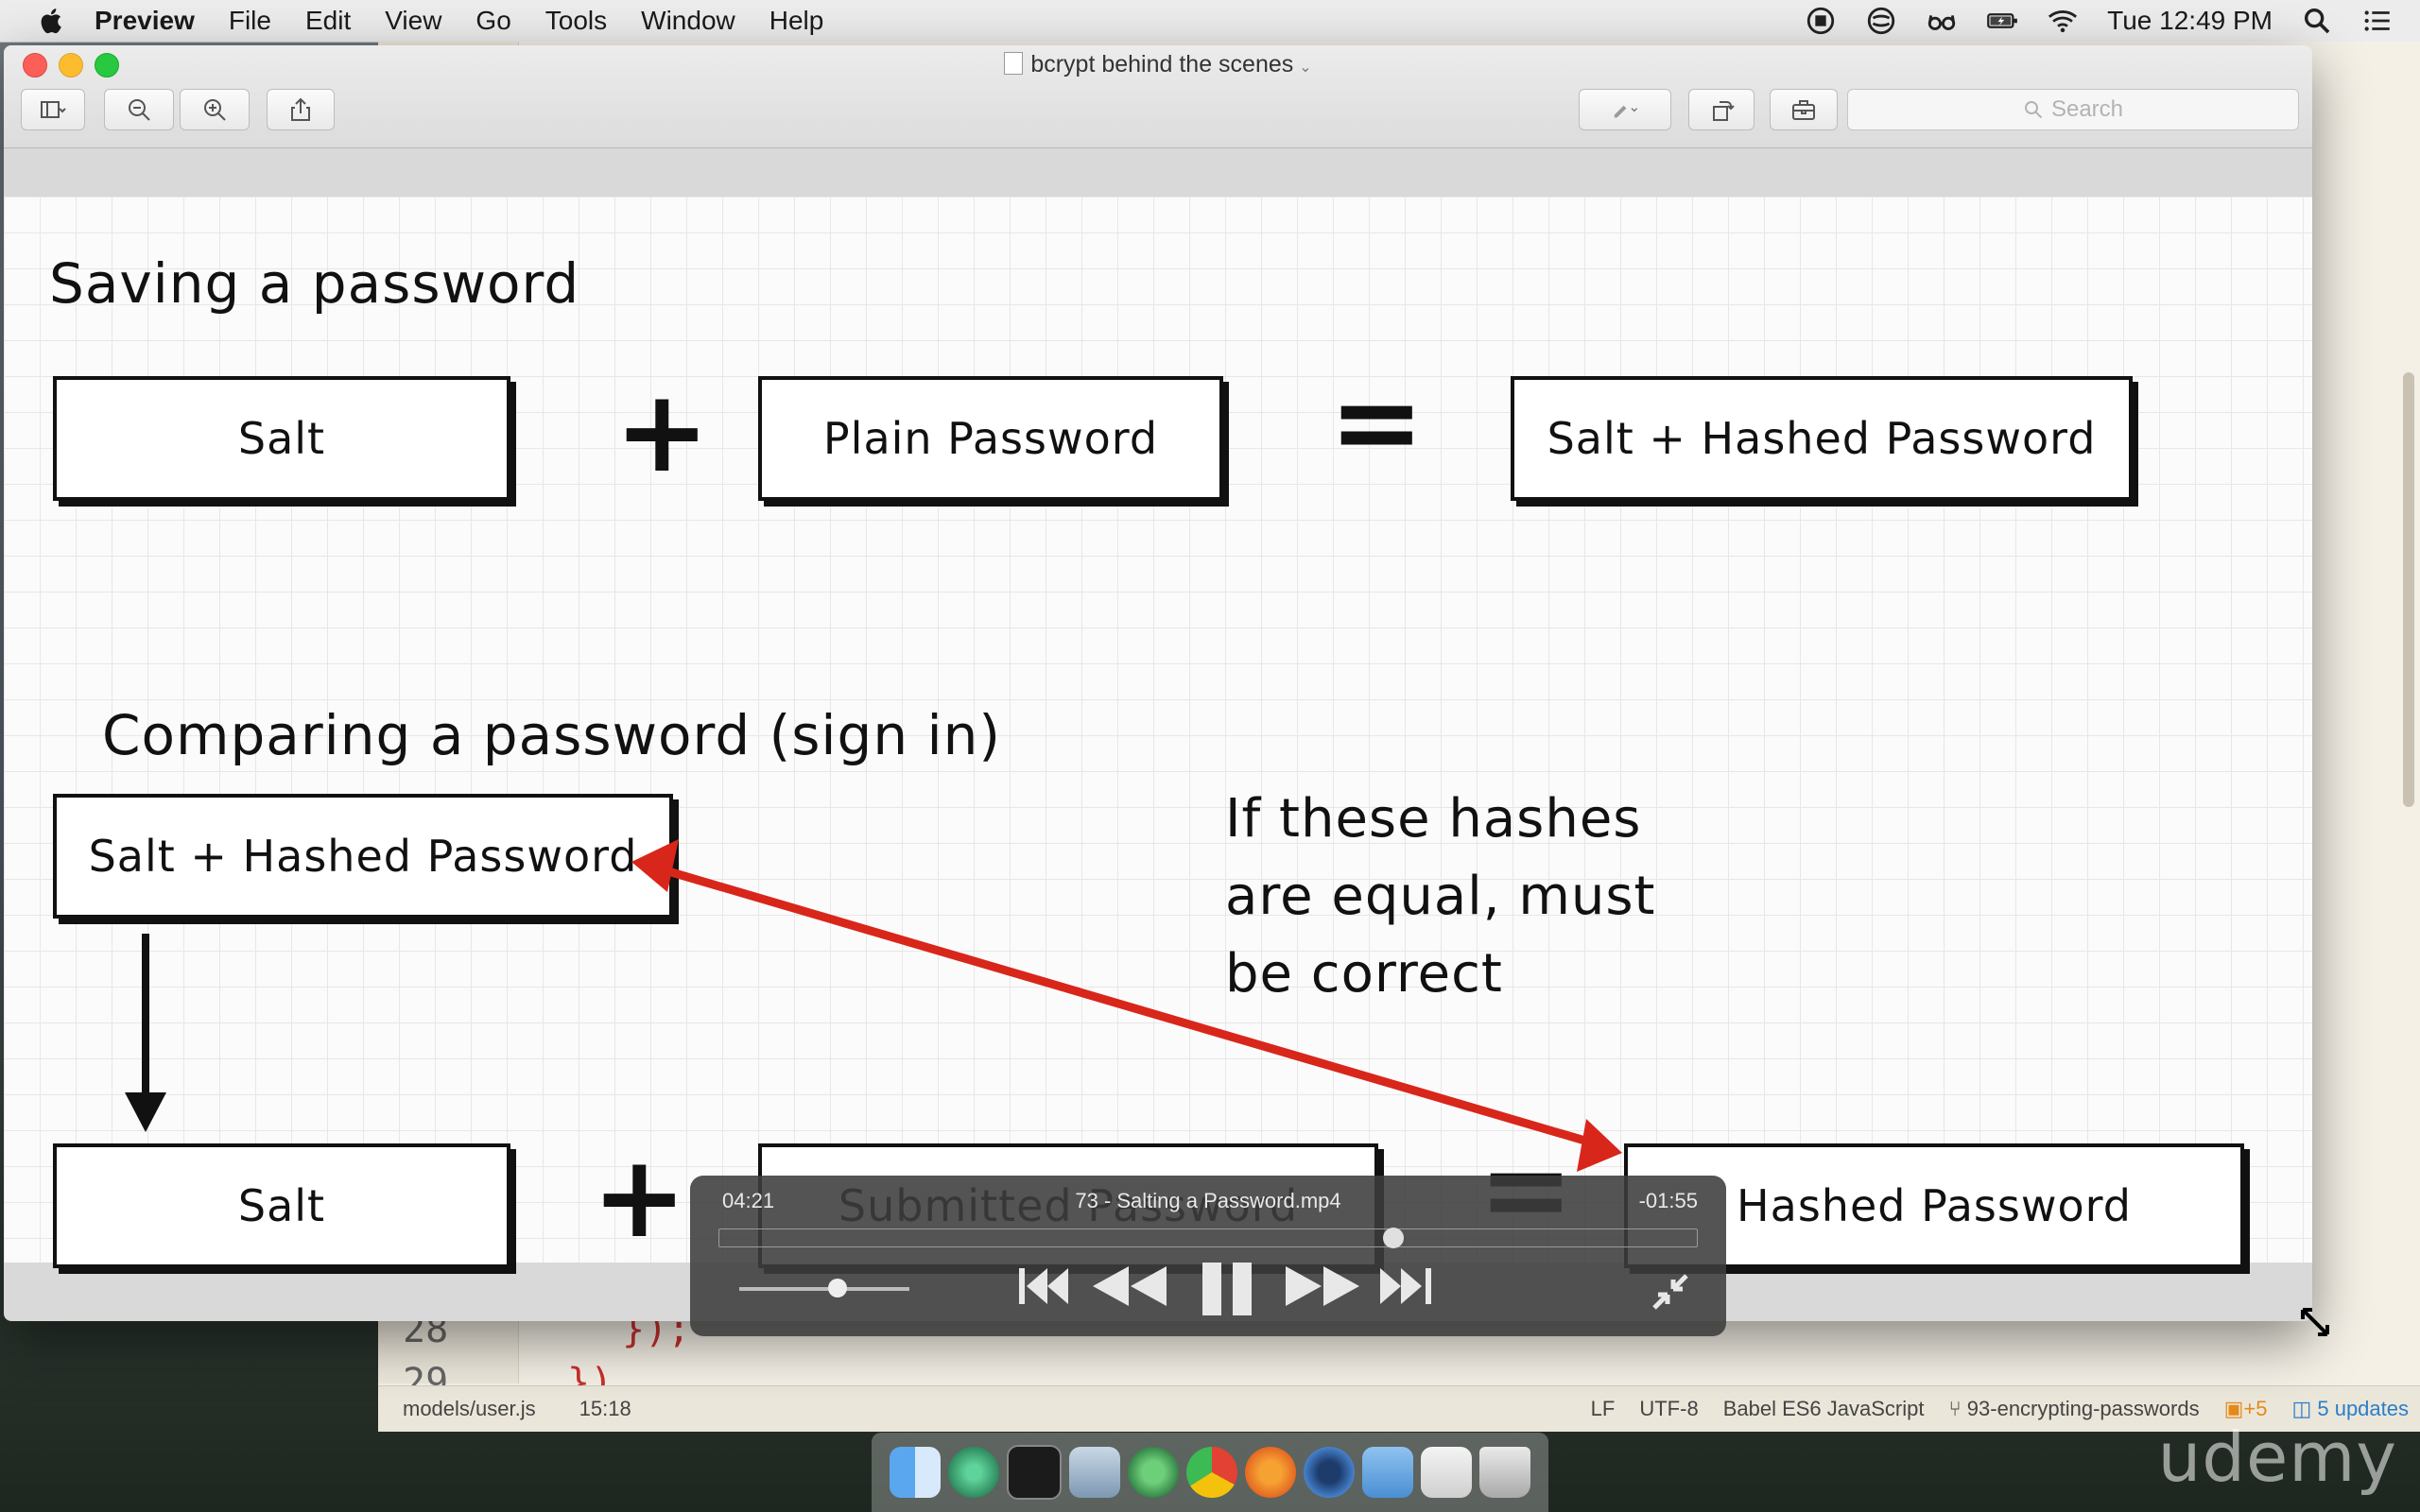  What do you see at coordinates (1668, 1200) in the screenshot?
I see `remaining-time: -01:55` at bounding box center [1668, 1200].